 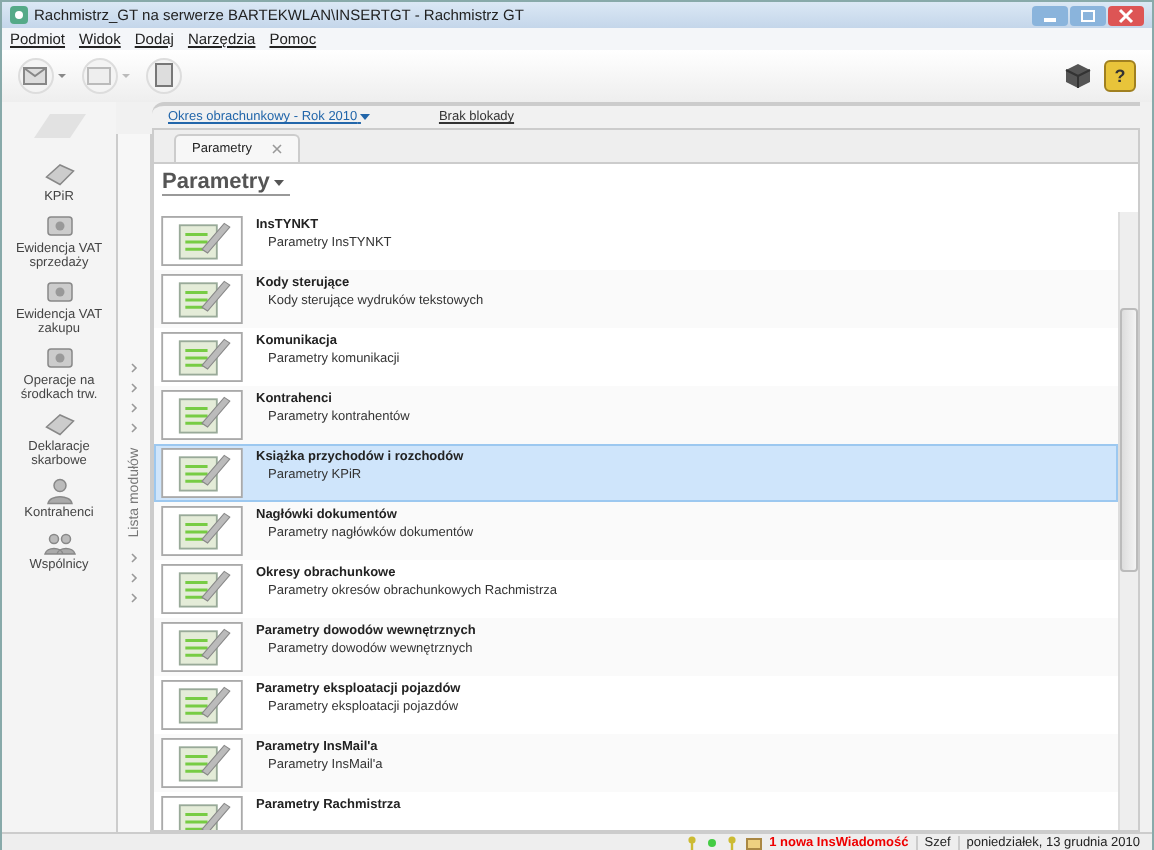 What do you see at coordinates (711, 843) in the screenshot?
I see `status-dot-icon` at bounding box center [711, 843].